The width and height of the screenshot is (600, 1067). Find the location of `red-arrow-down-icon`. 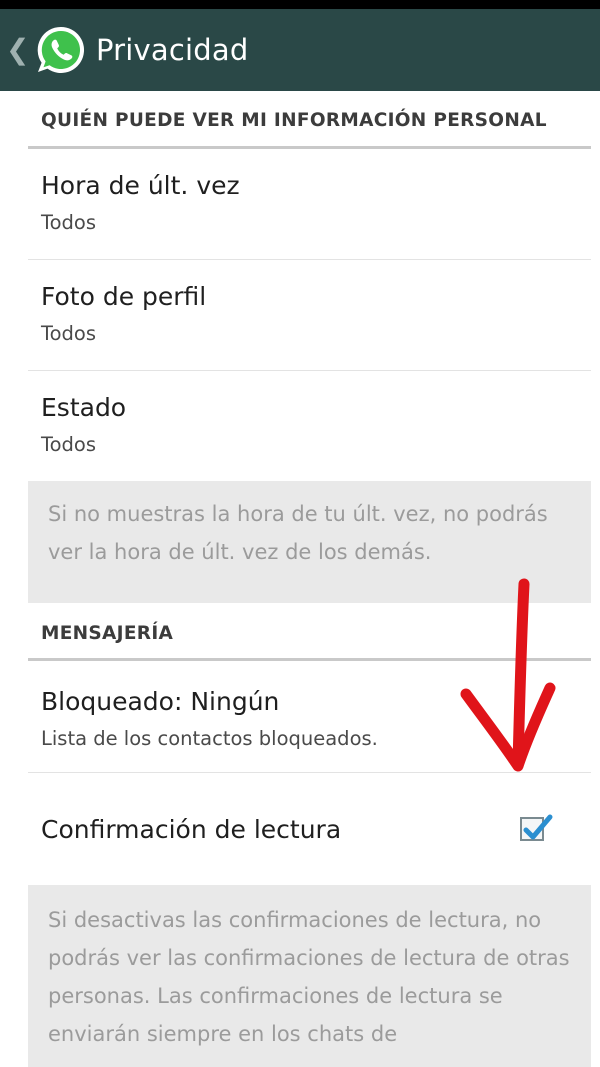

red-arrow-down-icon is located at coordinates (508, 675).